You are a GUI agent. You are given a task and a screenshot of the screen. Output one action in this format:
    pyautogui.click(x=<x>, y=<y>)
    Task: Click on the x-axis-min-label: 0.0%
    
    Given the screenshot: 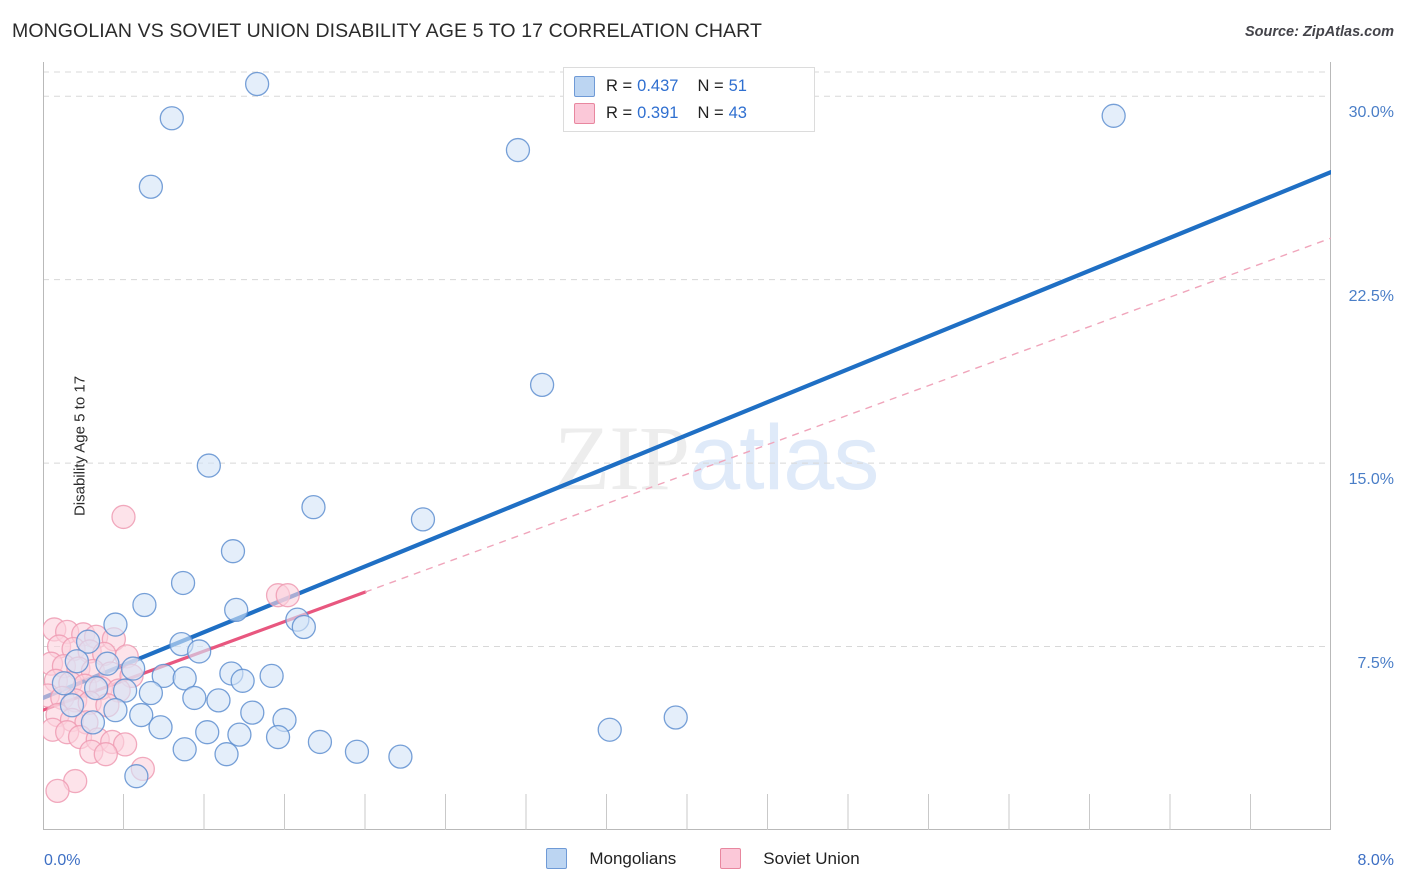 What is the action you would take?
    pyautogui.click(x=62, y=860)
    